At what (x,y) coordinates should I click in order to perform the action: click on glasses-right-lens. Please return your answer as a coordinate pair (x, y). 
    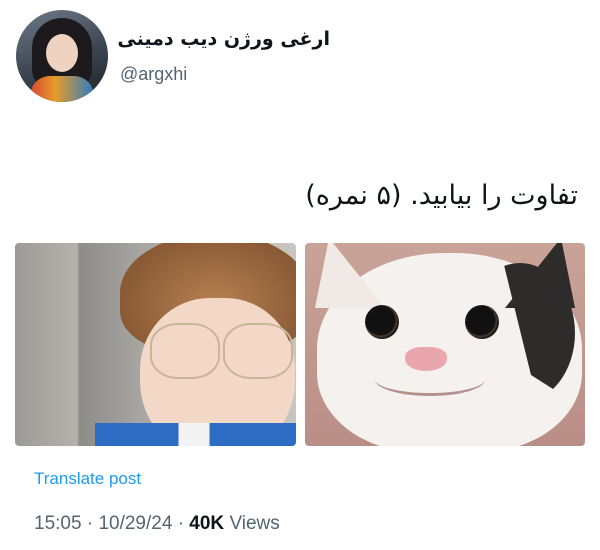
    Looking at the image, I should click on (258, 351).